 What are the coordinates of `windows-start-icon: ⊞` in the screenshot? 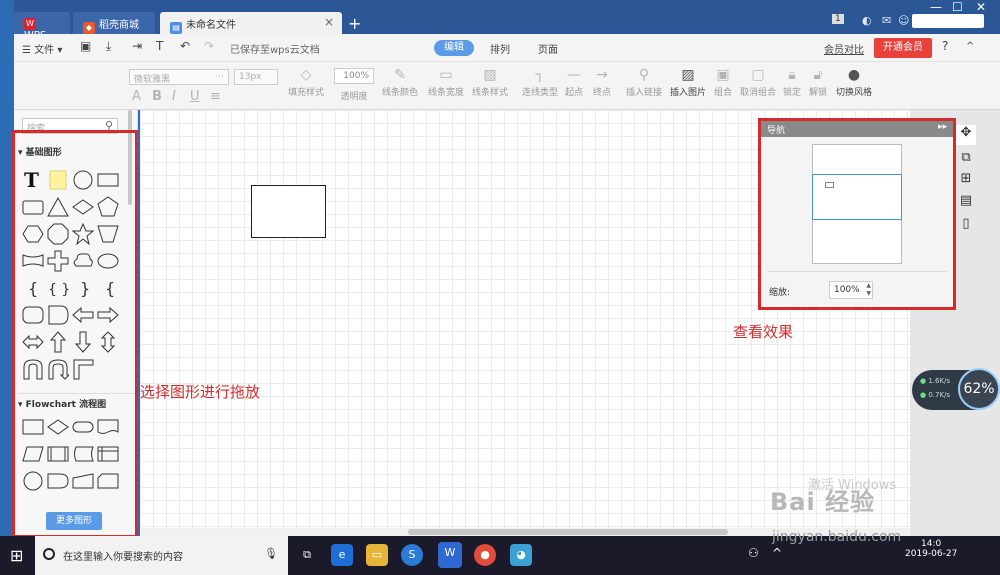 It's located at (16, 555).